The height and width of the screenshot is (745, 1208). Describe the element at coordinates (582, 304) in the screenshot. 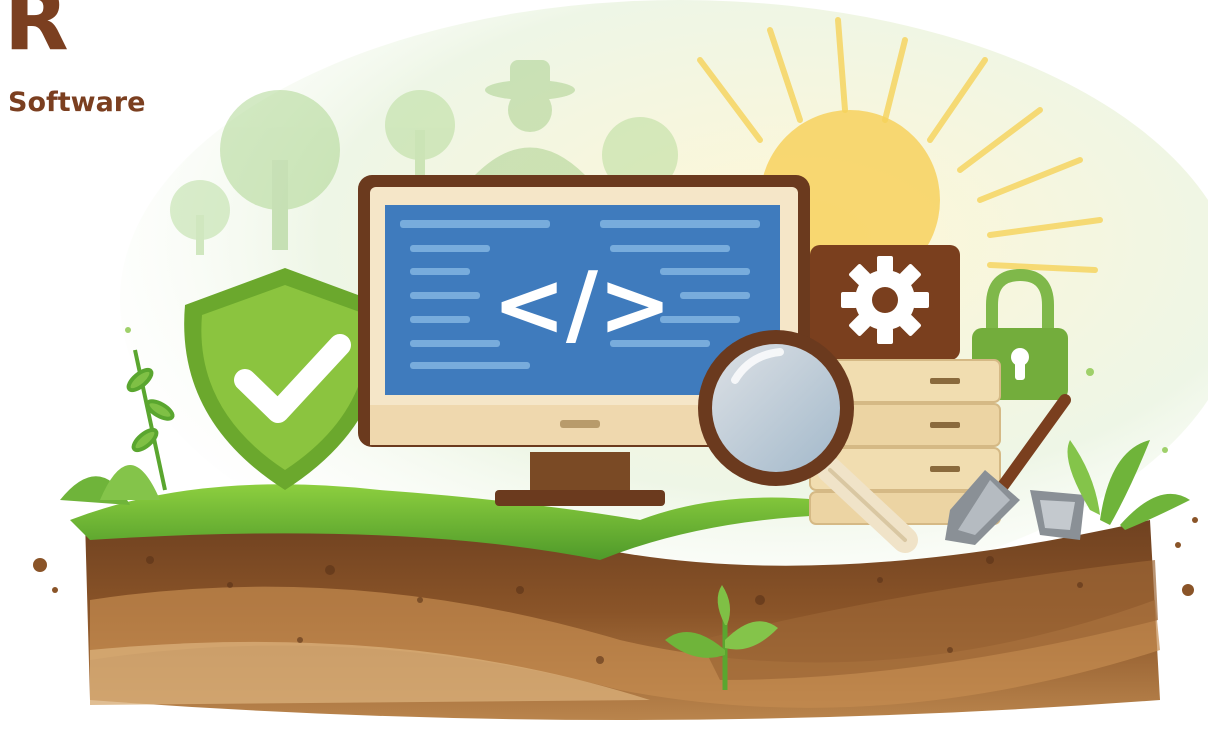

I see `code-symbol: </>` at that location.